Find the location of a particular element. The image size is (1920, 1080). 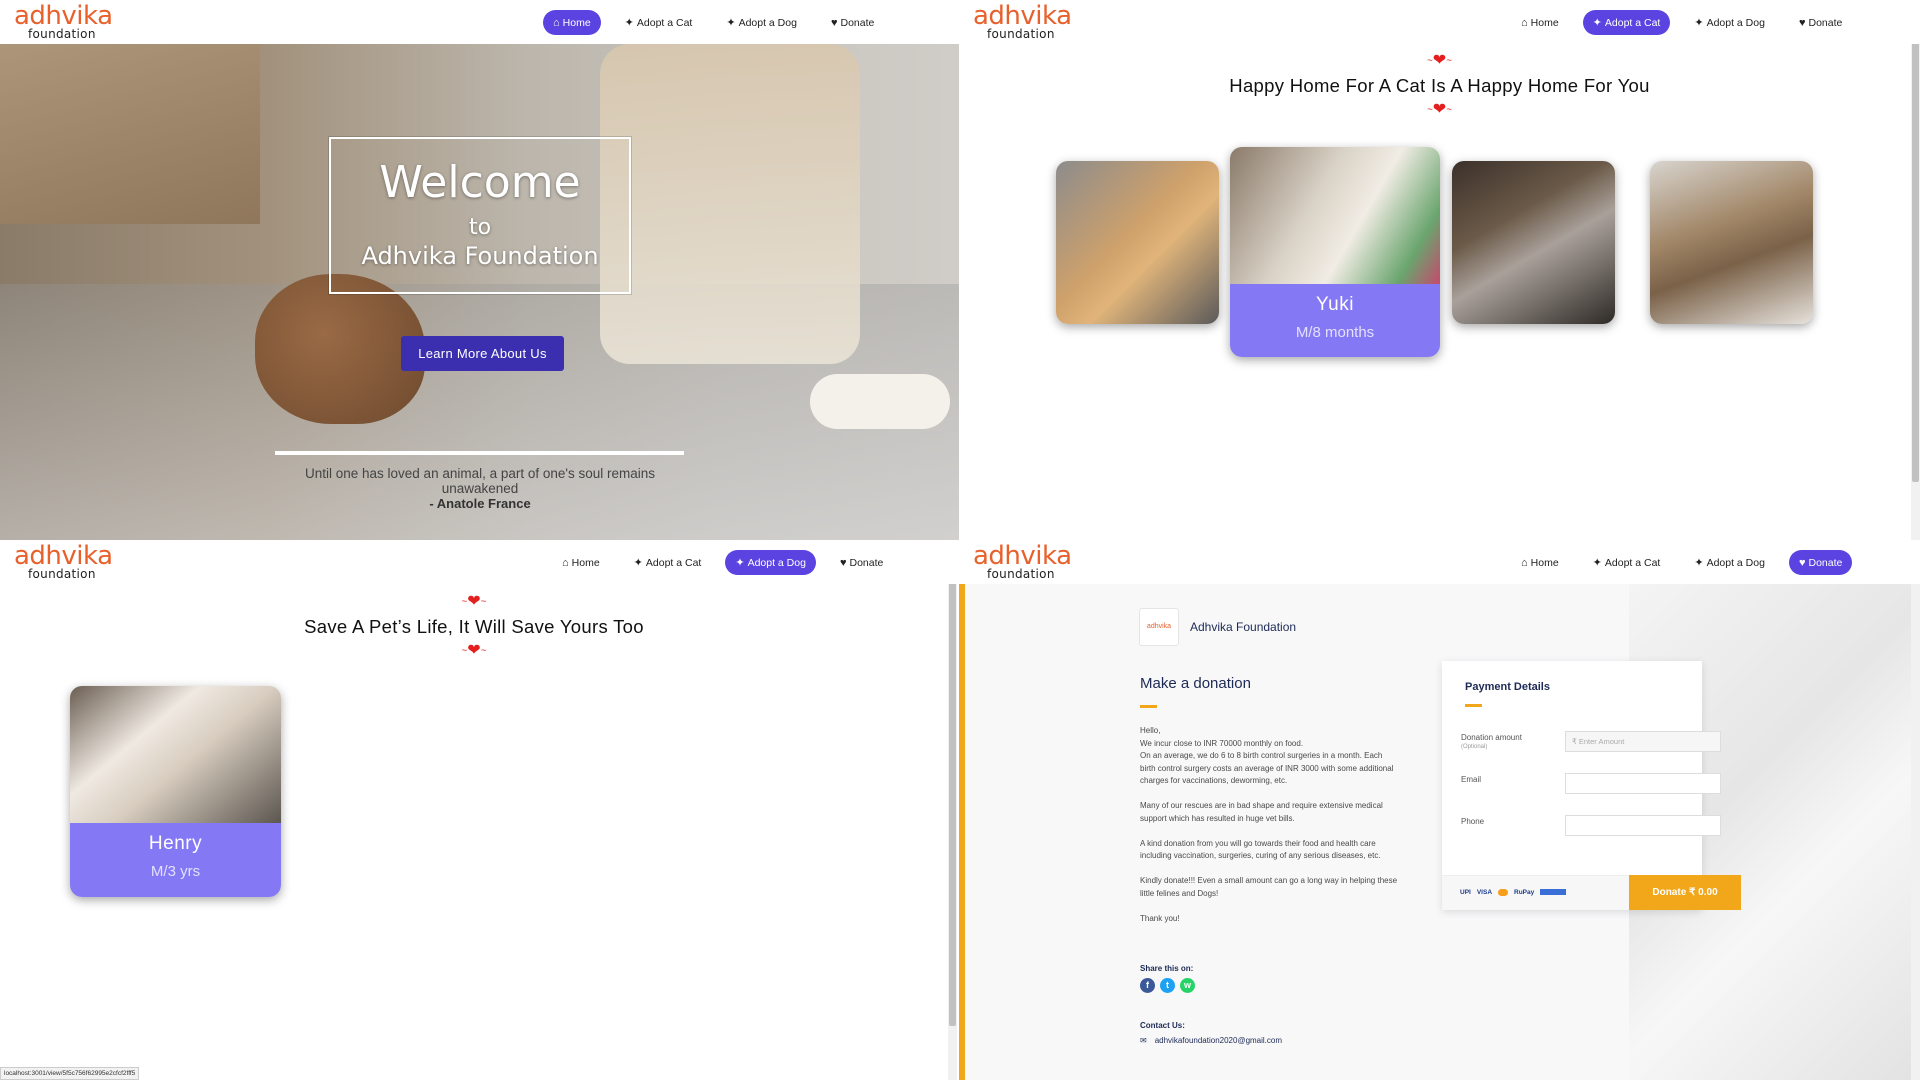

dog-name: Henry is located at coordinates (175, 843).